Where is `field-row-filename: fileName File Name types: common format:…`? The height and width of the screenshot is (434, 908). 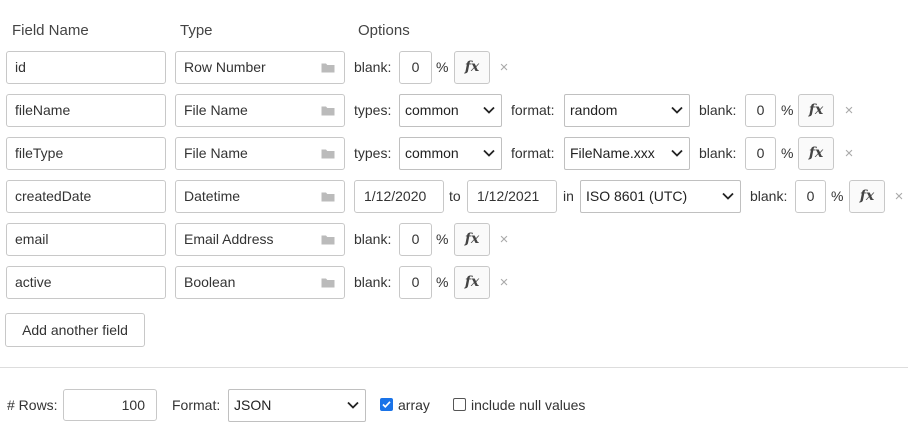
field-row-filename: fileName File Name types: common format:… is located at coordinates (454, 111).